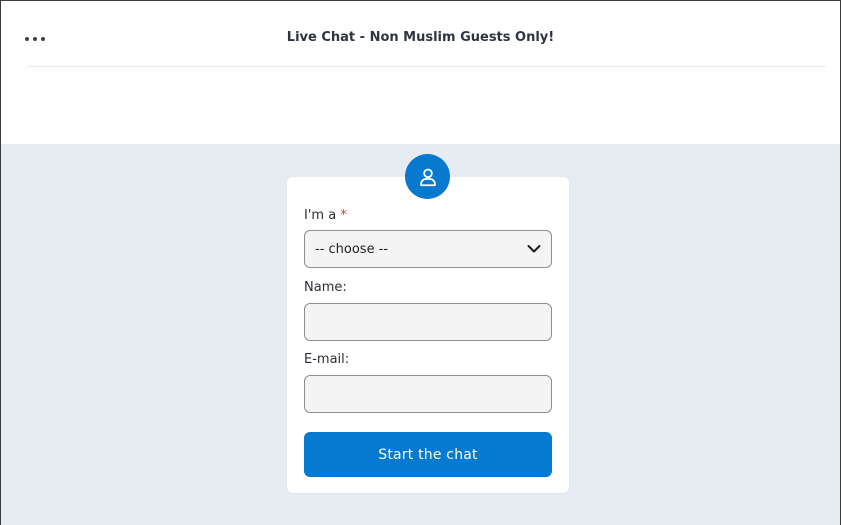 The height and width of the screenshot is (525, 841). I want to click on email-input, so click(428, 394).